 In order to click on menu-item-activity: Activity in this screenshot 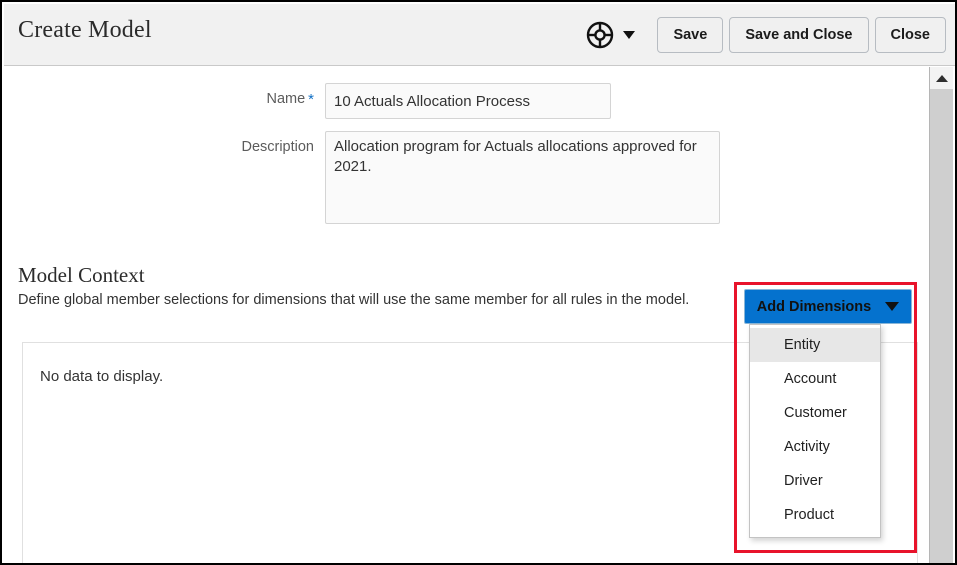, I will do `click(815, 447)`.